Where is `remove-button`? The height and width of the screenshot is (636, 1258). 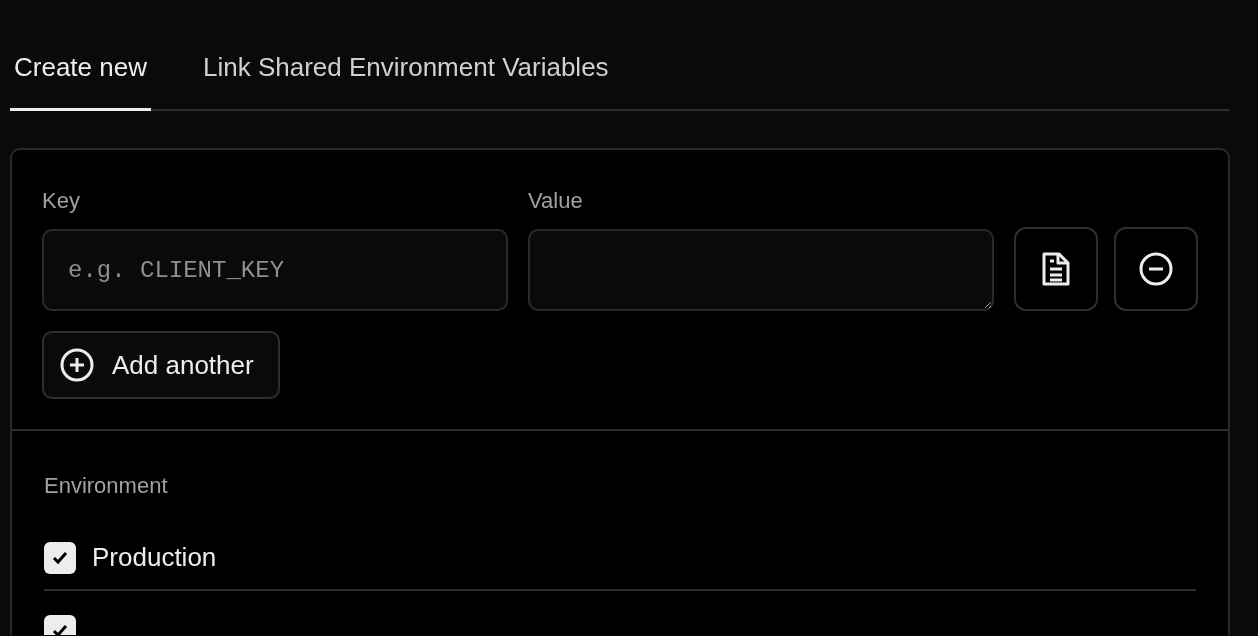 remove-button is located at coordinates (1156, 269).